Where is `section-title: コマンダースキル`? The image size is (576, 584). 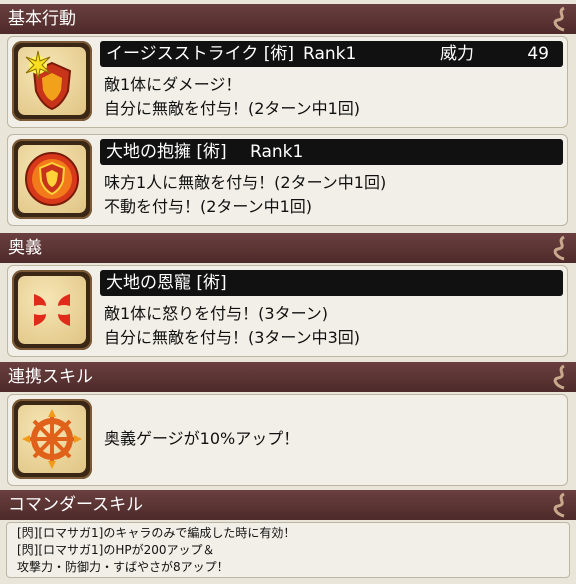 section-title: コマンダースキル is located at coordinates (76, 505).